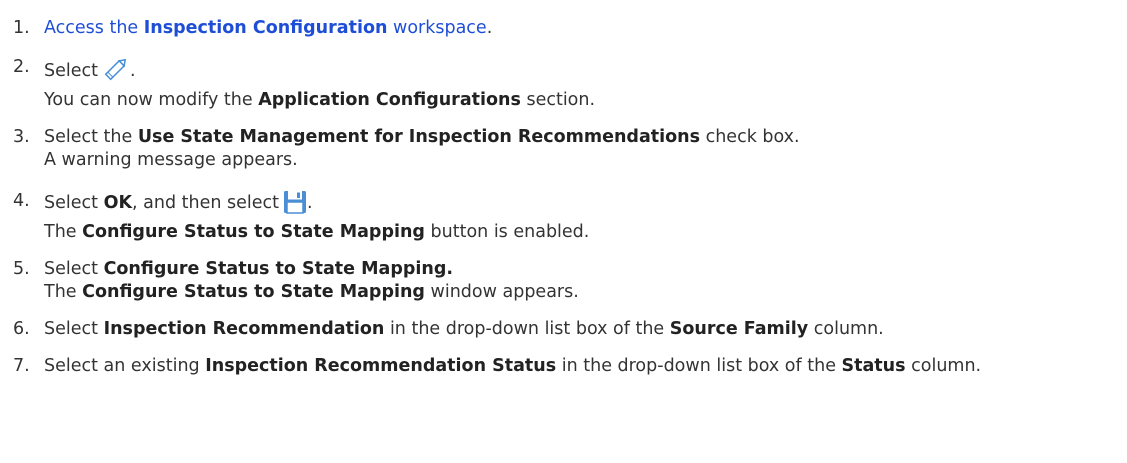 The width and height of the screenshot is (1127, 463). Describe the element at coordinates (558, 100) in the screenshot. I see `step-text: section.` at that location.